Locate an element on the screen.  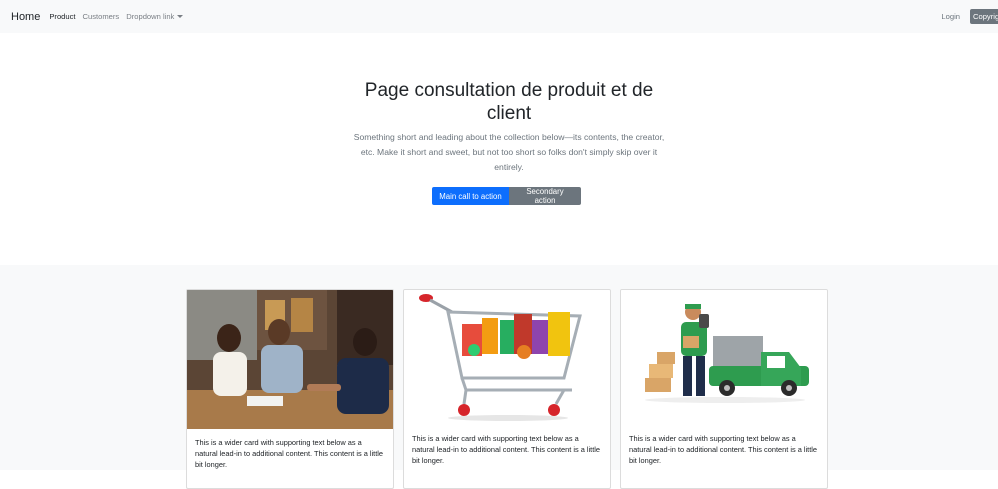
nav-link-customers: Customers is located at coordinates (101, 16).